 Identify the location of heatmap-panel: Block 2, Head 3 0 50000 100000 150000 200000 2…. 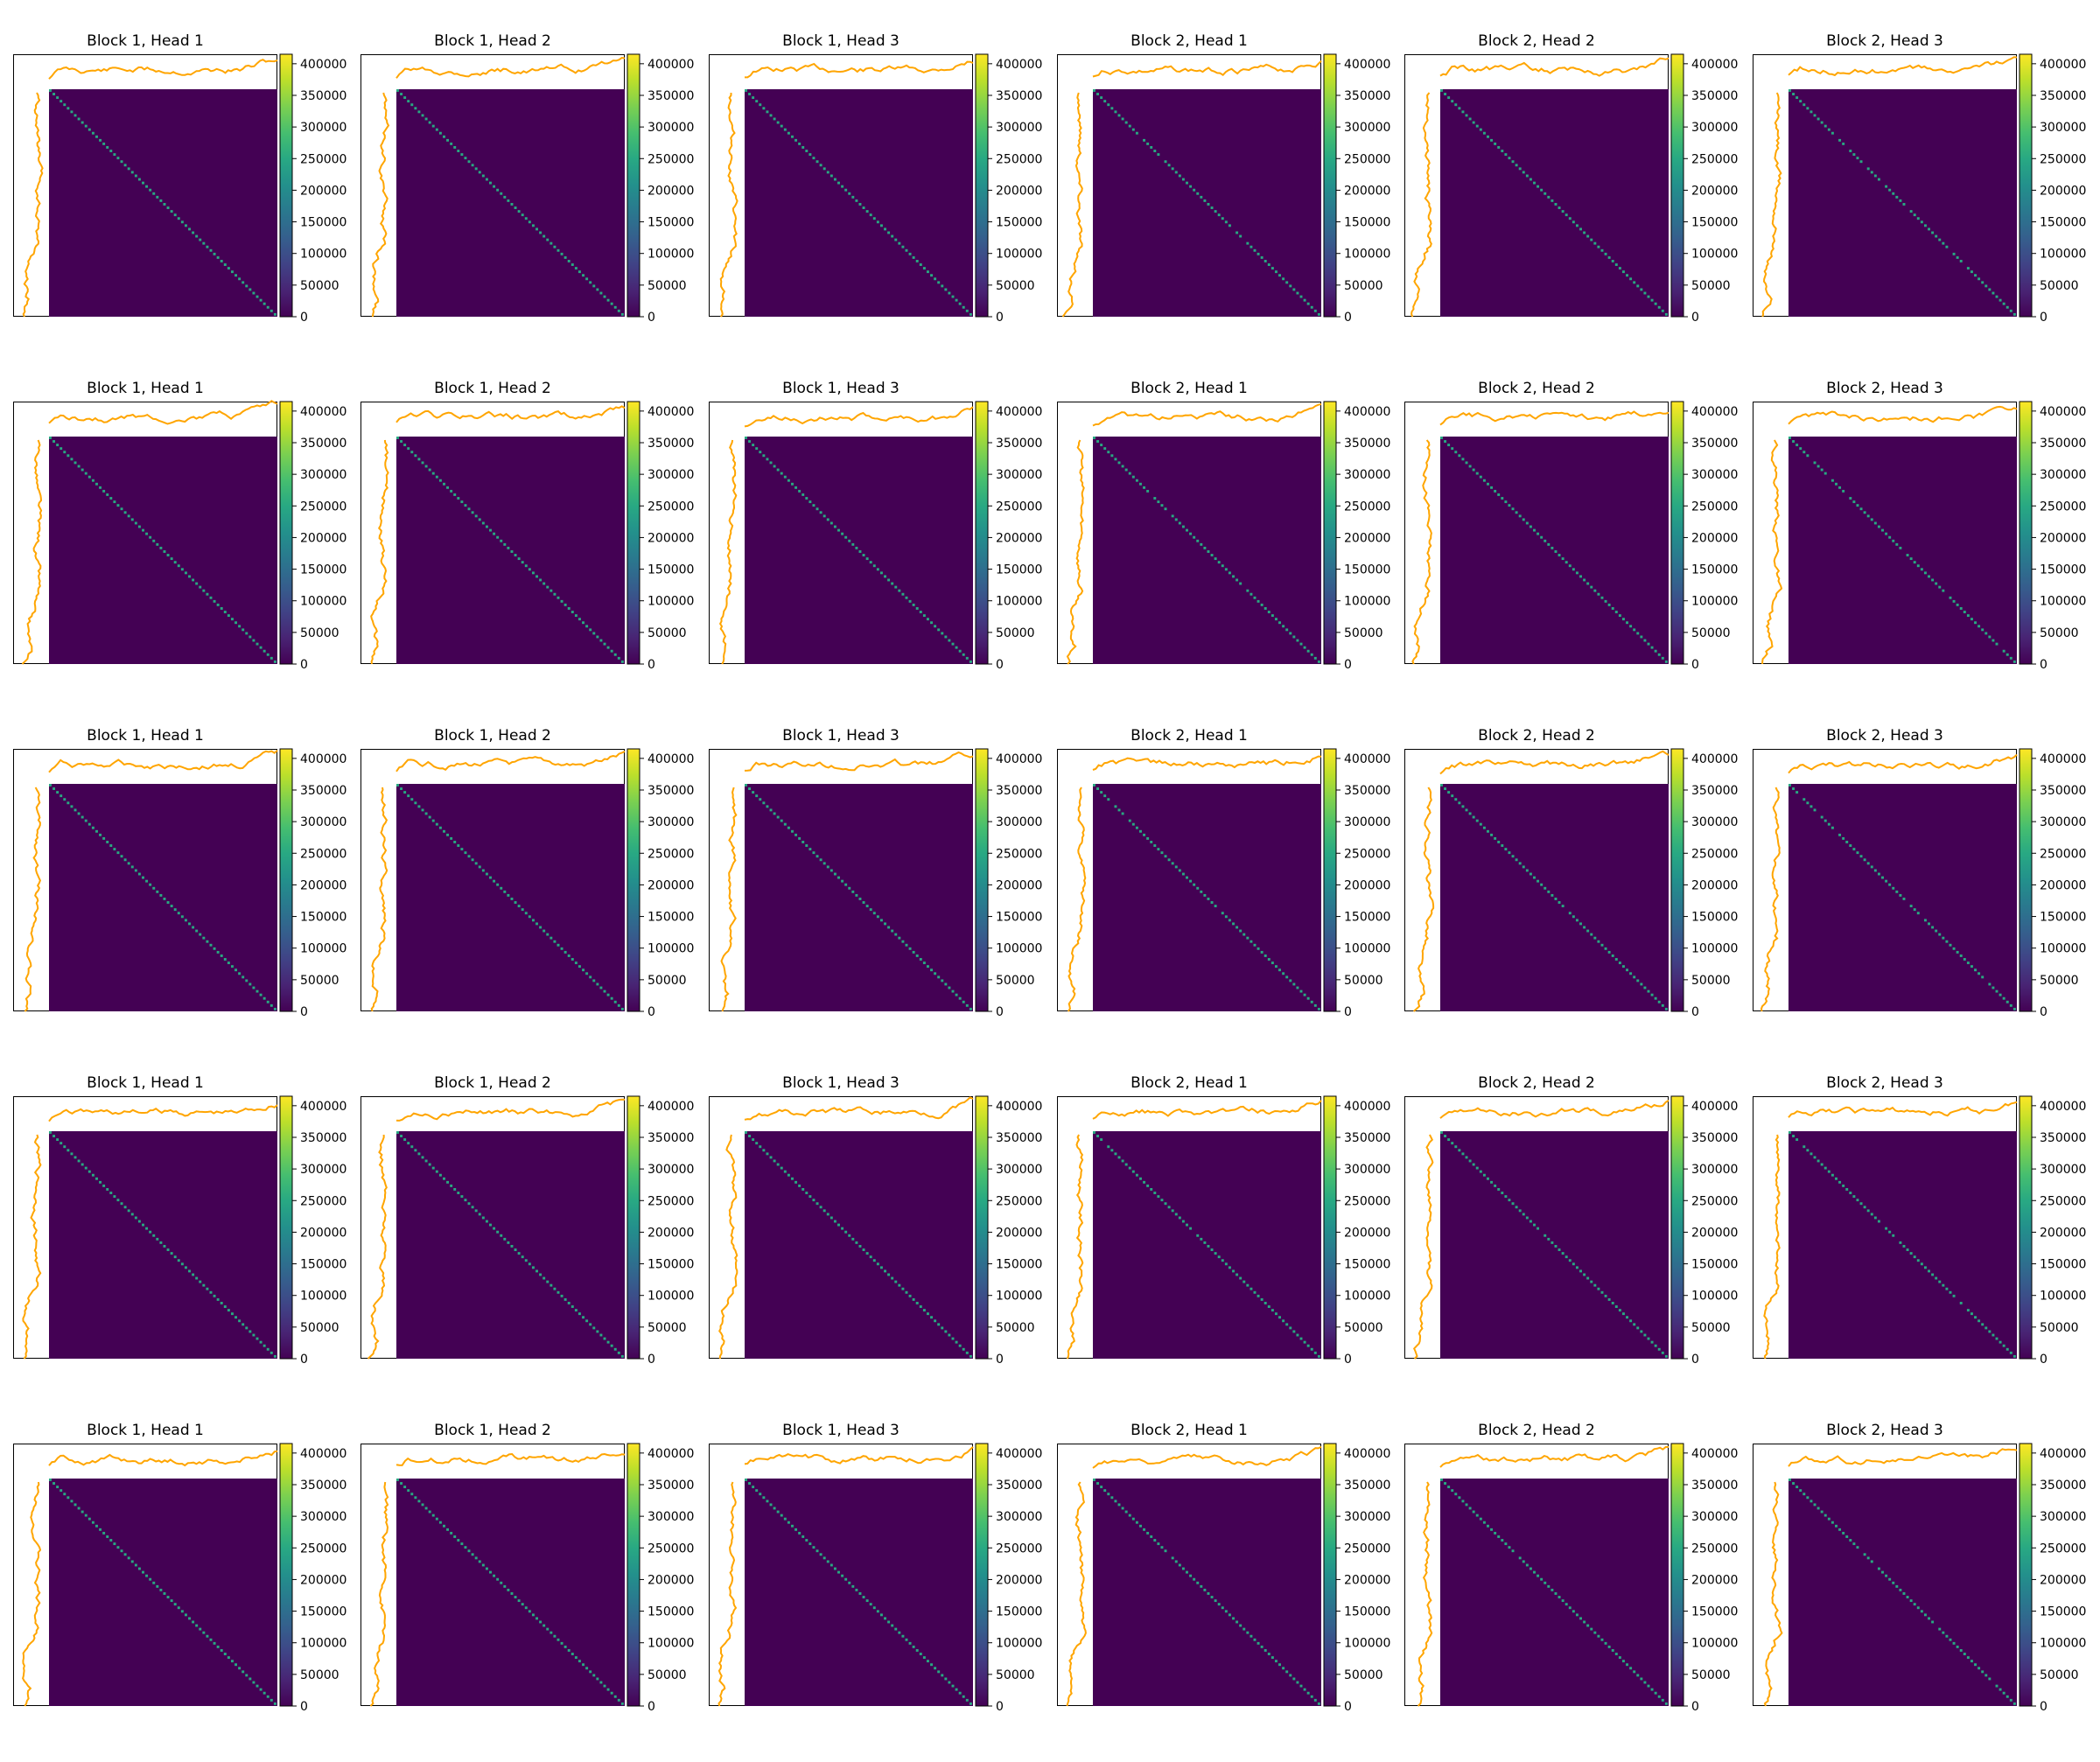
(1926, 894).